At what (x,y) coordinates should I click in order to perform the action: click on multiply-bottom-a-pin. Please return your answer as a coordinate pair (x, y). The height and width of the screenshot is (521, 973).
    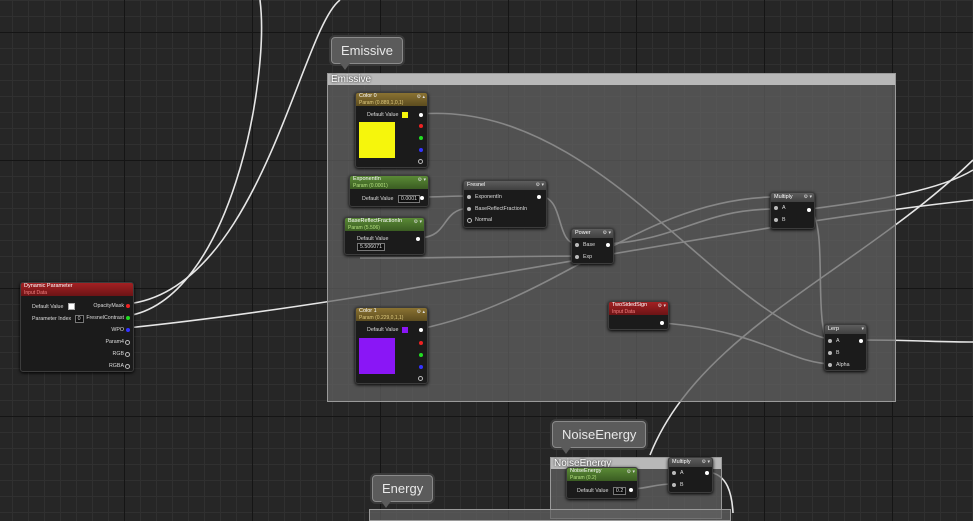
    Looking at the image, I should click on (674, 473).